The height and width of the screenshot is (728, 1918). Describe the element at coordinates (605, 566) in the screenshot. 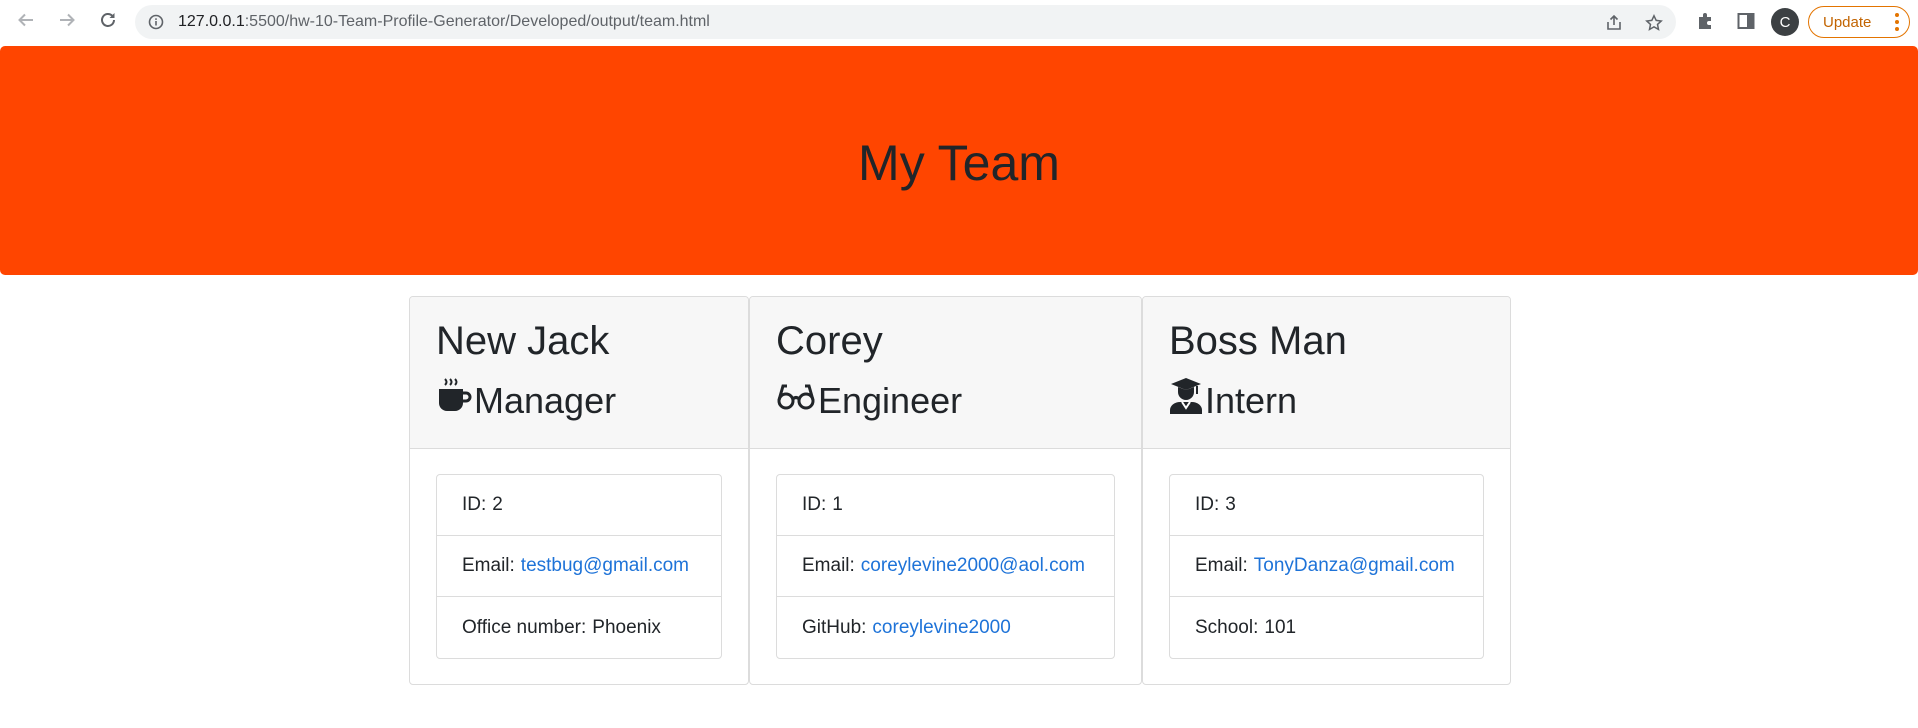

I see `email-link: testbug@gmail.com` at that location.